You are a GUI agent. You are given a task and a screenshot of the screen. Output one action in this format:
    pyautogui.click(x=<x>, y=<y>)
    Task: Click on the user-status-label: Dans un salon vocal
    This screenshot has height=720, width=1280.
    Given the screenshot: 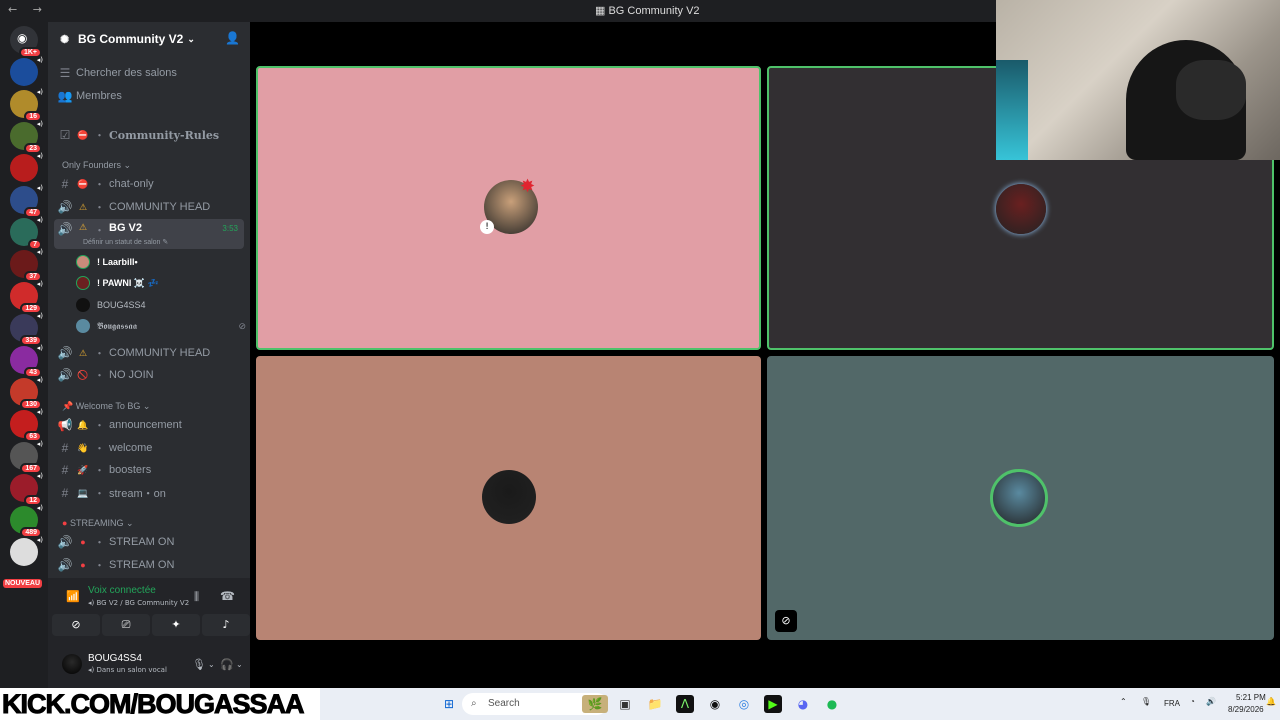 What is the action you would take?
    pyautogui.click(x=131, y=670)
    